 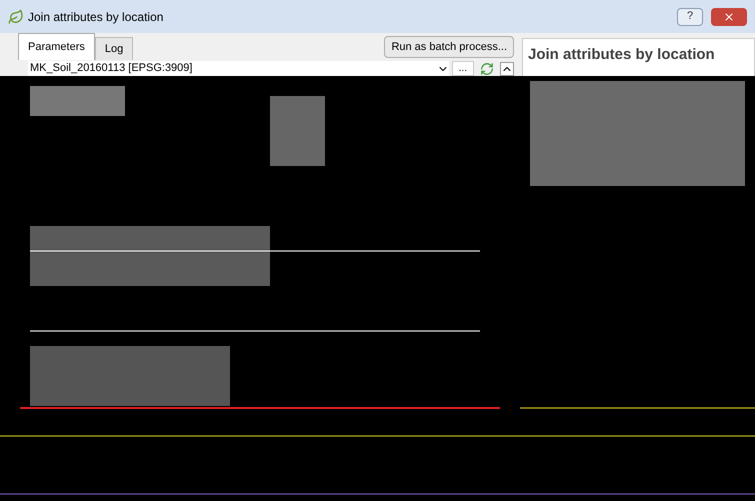 I want to click on refresh-icon, so click(x=487, y=69).